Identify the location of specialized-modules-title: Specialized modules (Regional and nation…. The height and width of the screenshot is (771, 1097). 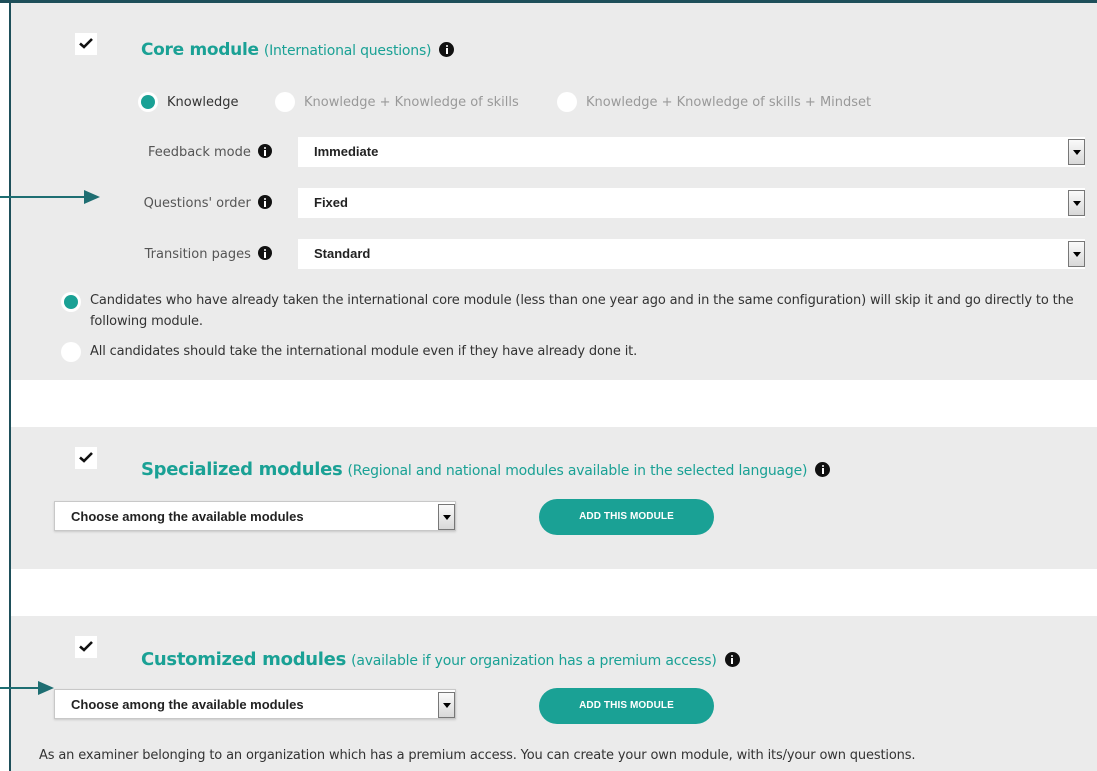
(486, 469).